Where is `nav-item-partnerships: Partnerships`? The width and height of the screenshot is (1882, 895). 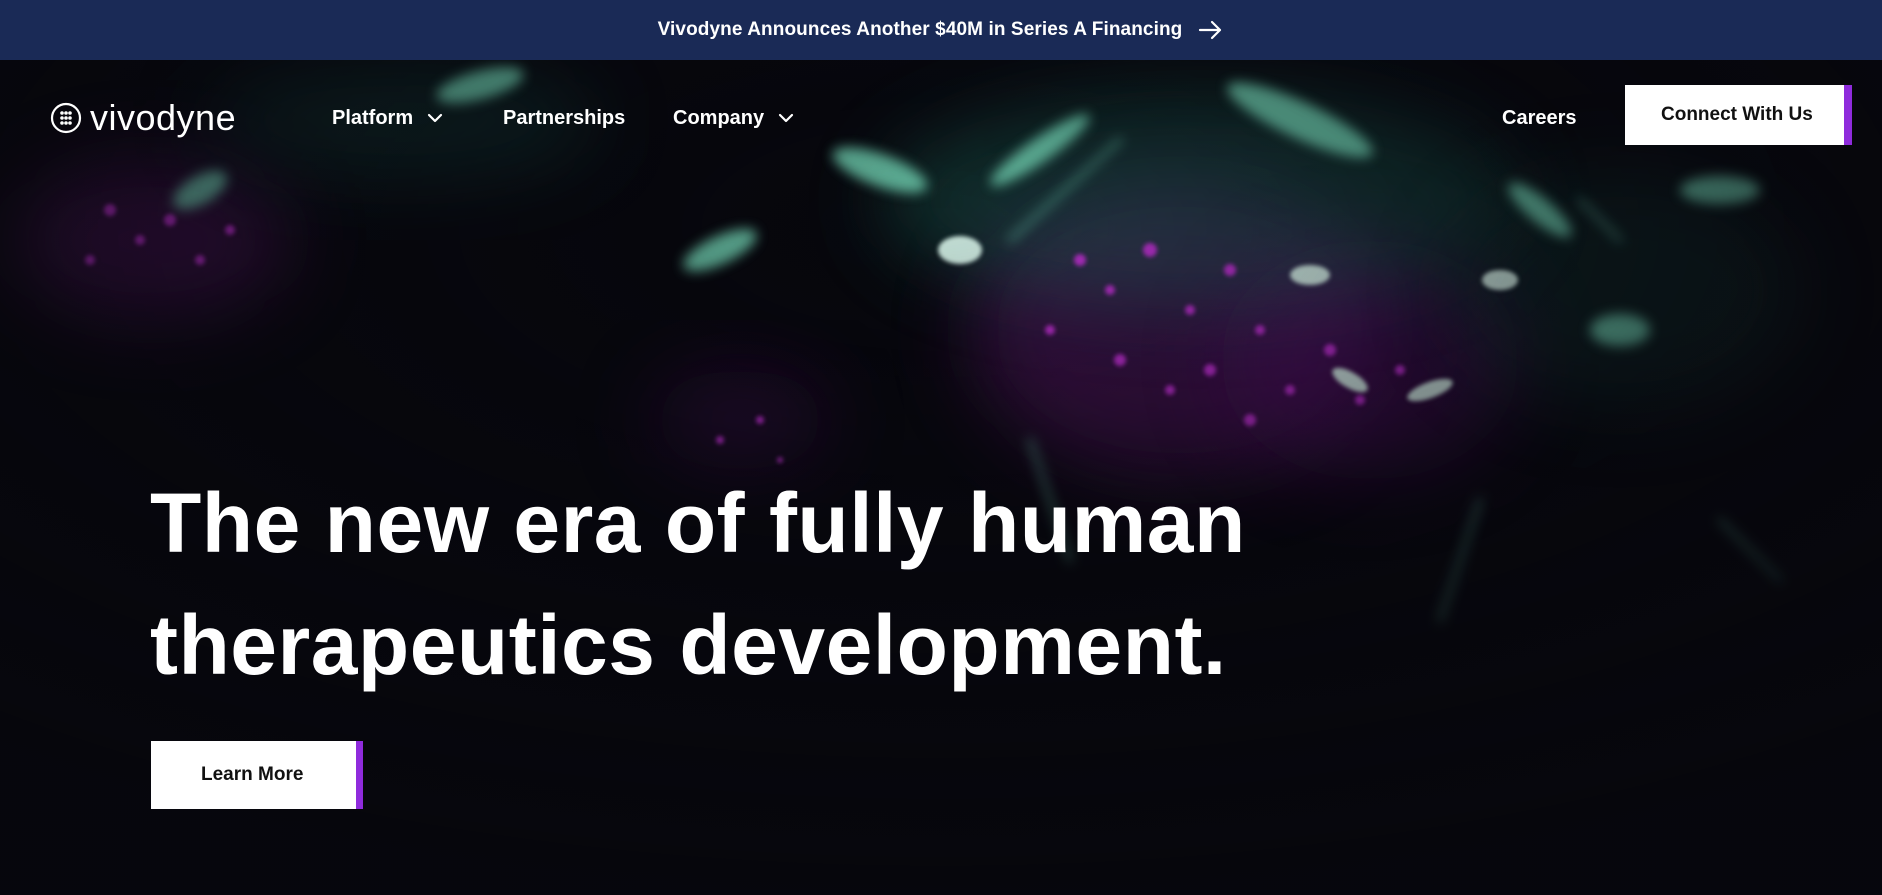
nav-item-partnerships: Partnerships is located at coordinates (564, 118).